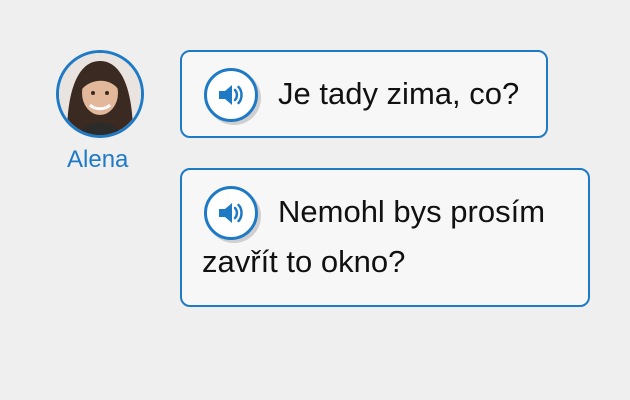 The height and width of the screenshot is (400, 630). I want to click on avatar, so click(100, 94).